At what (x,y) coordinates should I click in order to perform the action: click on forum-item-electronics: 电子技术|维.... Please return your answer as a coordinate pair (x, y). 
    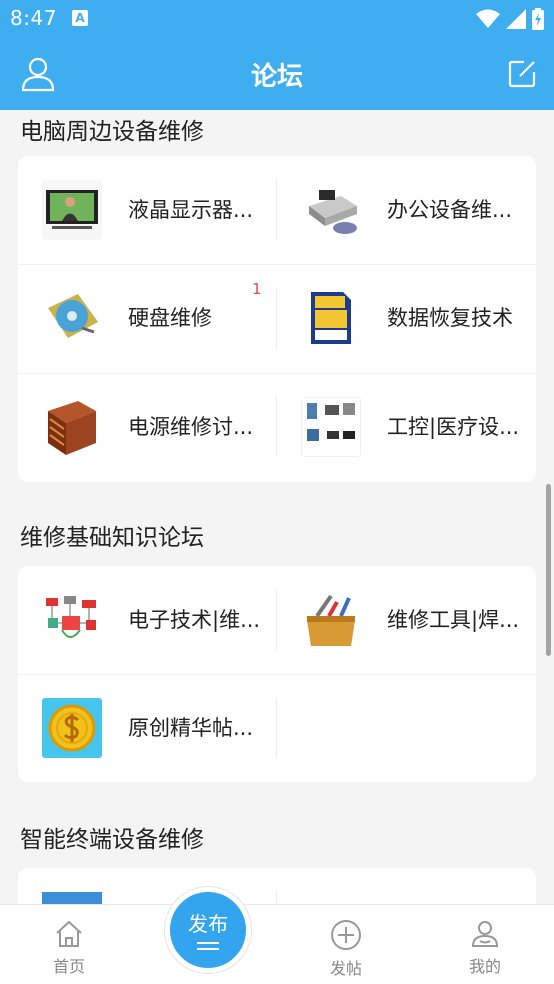
    Looking at the image, I should click on (147, 620).